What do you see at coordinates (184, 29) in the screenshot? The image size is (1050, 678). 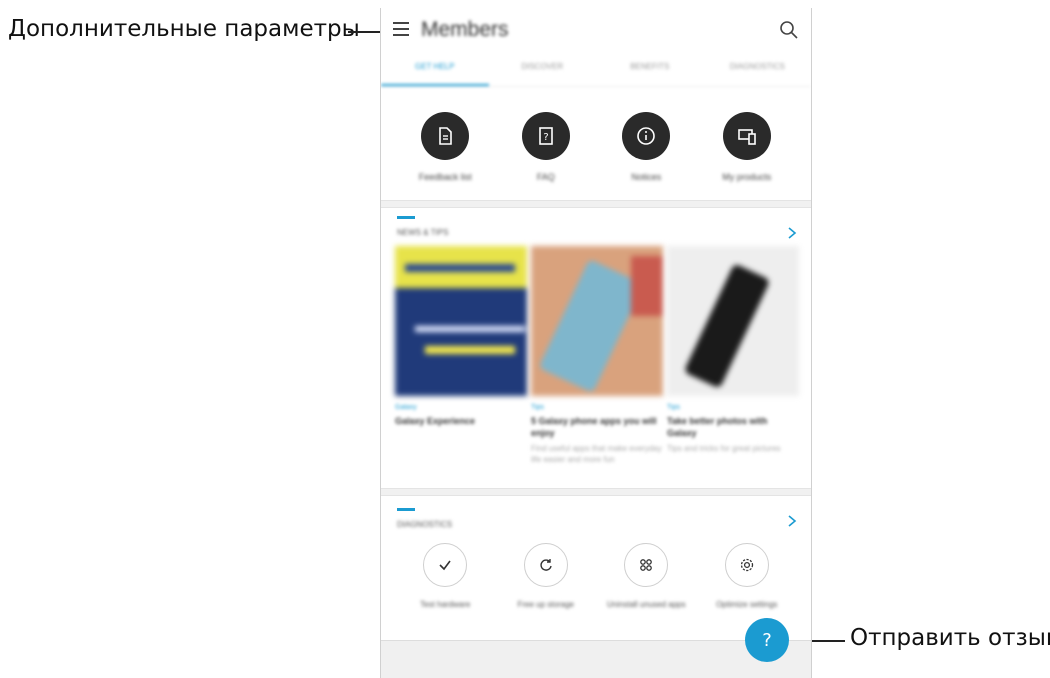 I see `callout-more-options: Дополнительные параметры` at bounding box center [184, 29].